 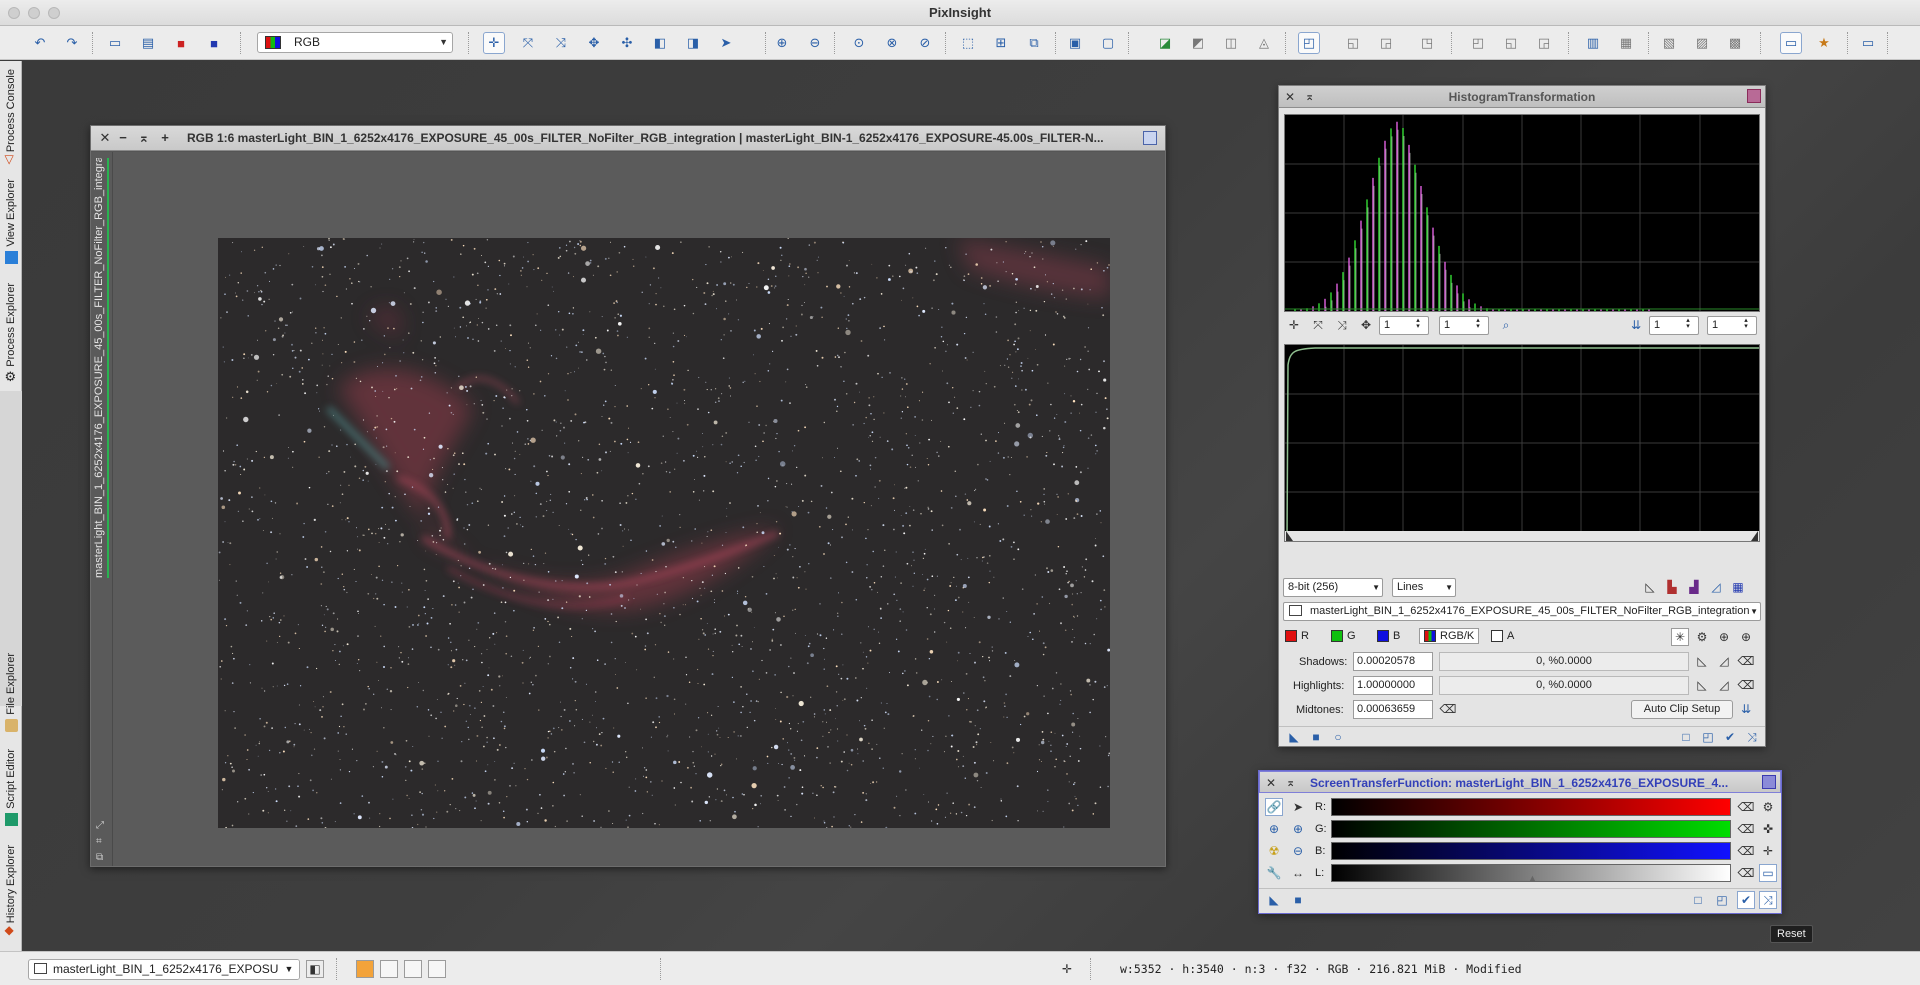 What do you see at coordinates (1264, 43) in the screenshot?
I see `mask-remove-icon: ◬` at bounding box center [1264, 43].